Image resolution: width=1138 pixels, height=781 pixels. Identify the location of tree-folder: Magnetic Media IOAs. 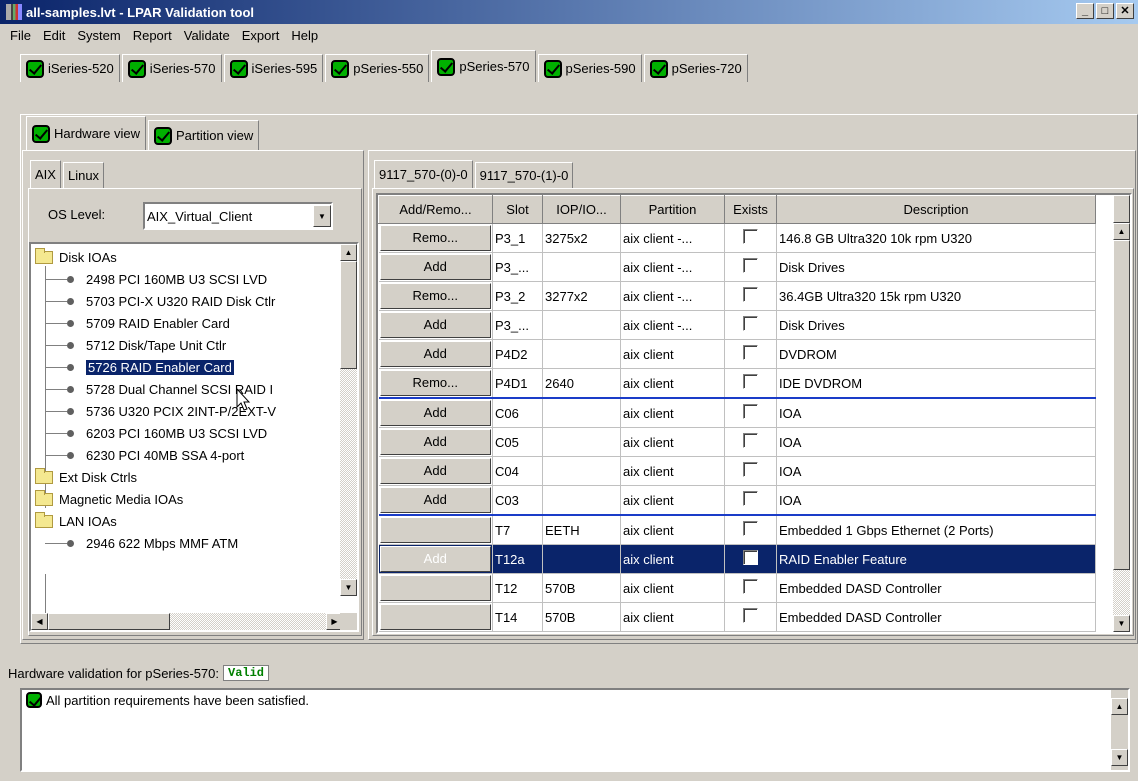
(187, 499).